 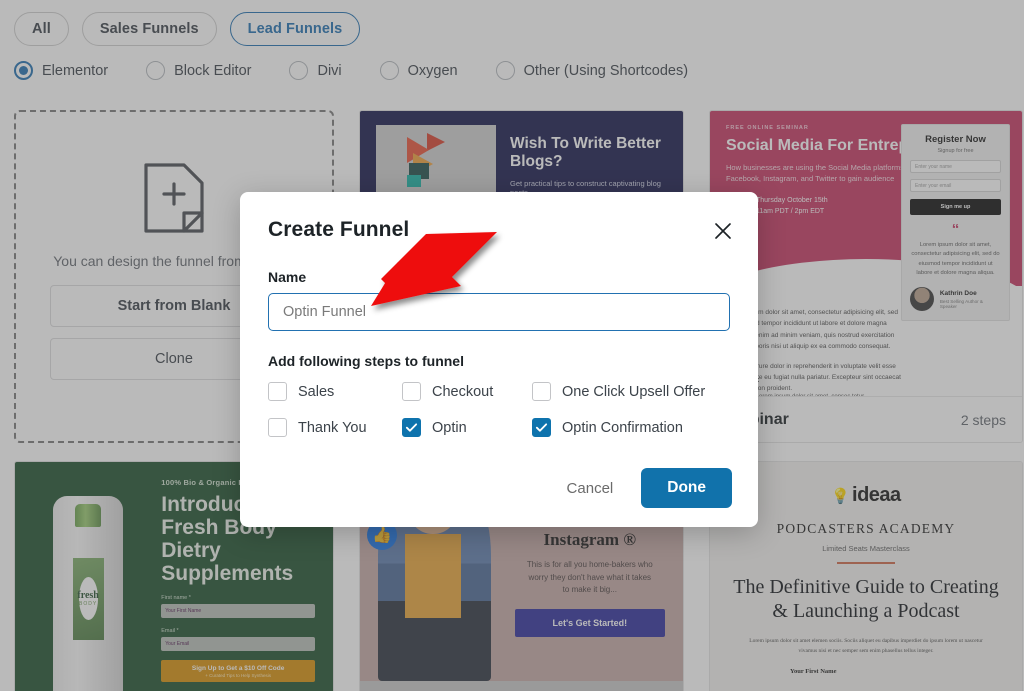 I want to click on brand-name: ideaa, so click(x=876, y=495).